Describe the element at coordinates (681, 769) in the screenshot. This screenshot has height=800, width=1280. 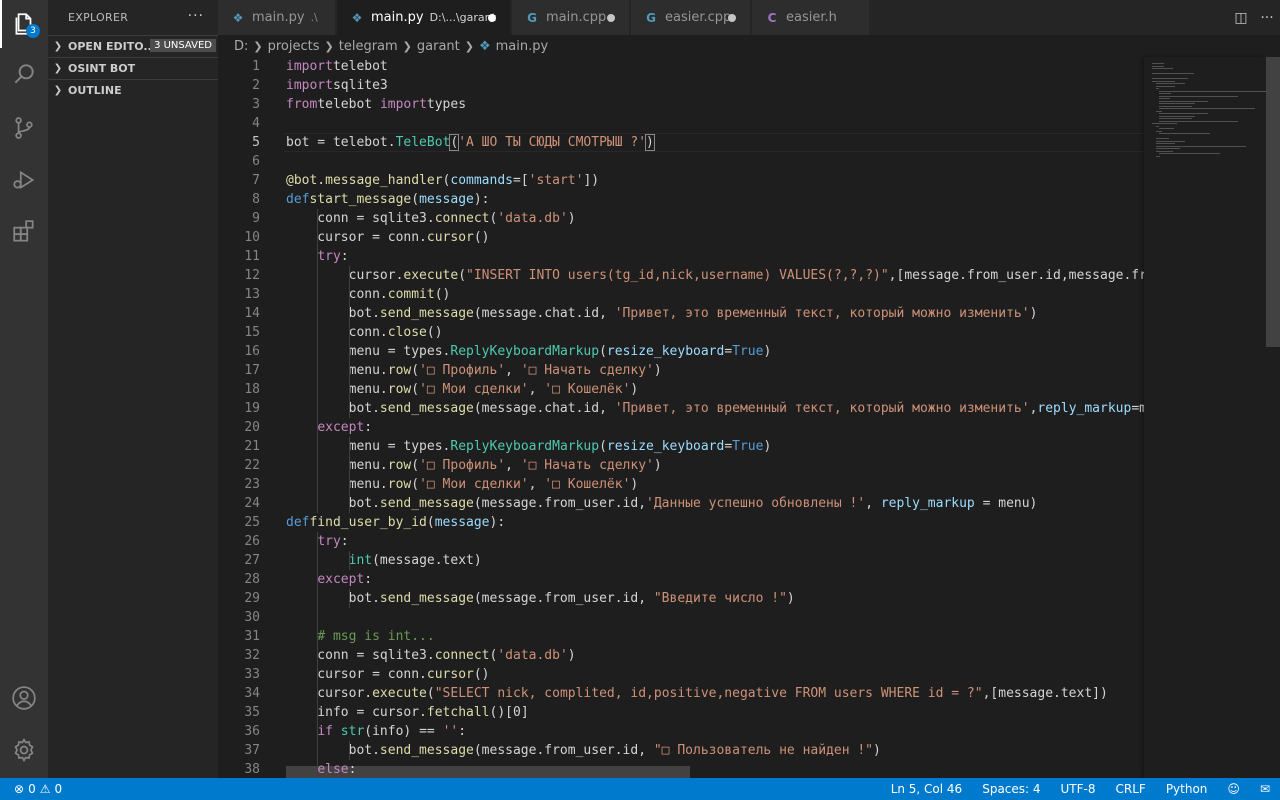
I see `code-line: 38 else:` at that location.